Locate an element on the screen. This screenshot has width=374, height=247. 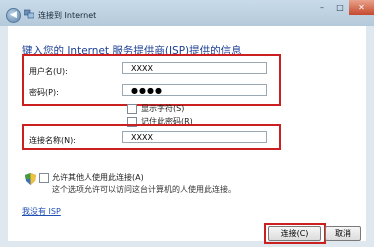
maximize-icon: □ is located at coordinates (340, 7).